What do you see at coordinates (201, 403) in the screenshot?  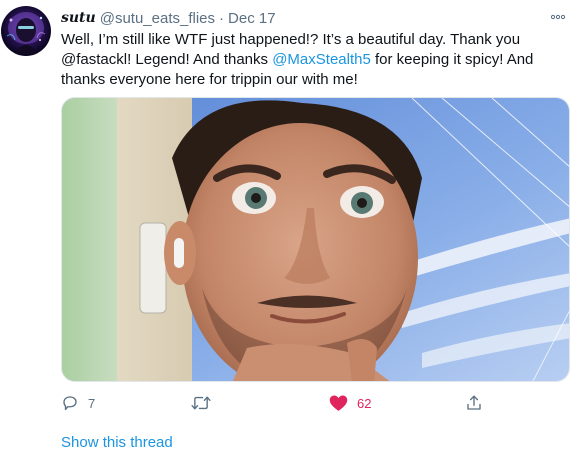 I see `retweet-icon` at bounding box center [201, 403].